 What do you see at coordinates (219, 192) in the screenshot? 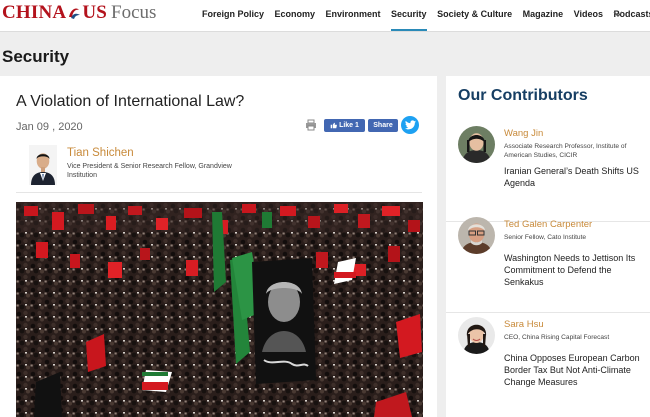
I see `divider` at bounding box center [219, 192].